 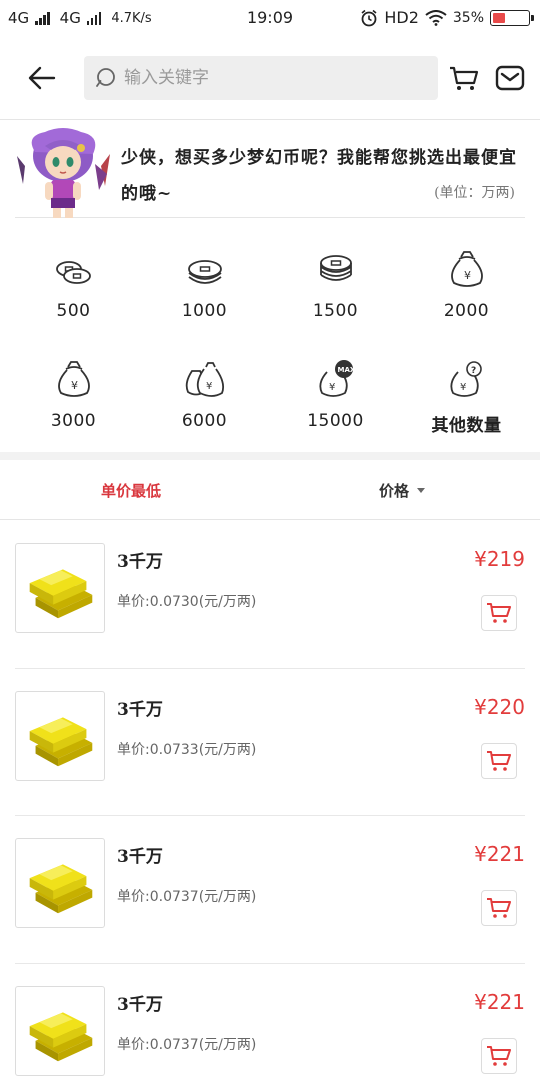 What do you see at coordinates (270, 169) in the screenshot?
I see `helper-banner: 少侠，想买多少梦幻币呢？我能帮您挑选出最便宜的哦~ (单位：万两)` at bounding box center [270, 169].